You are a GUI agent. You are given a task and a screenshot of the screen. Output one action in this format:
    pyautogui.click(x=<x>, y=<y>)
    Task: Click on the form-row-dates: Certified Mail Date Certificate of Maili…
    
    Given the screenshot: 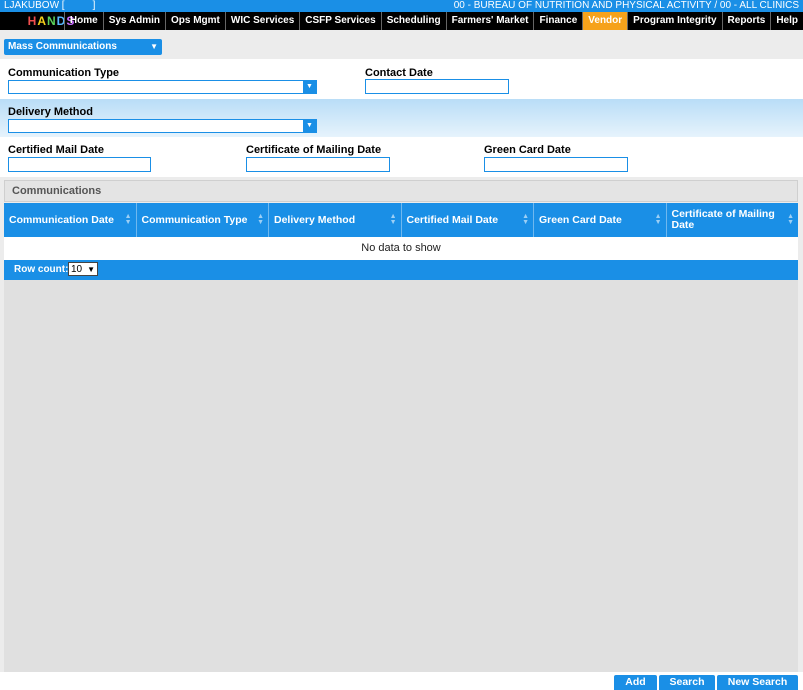 What is the action you would take?
    pyautogui.click(x=401, y=157)
    